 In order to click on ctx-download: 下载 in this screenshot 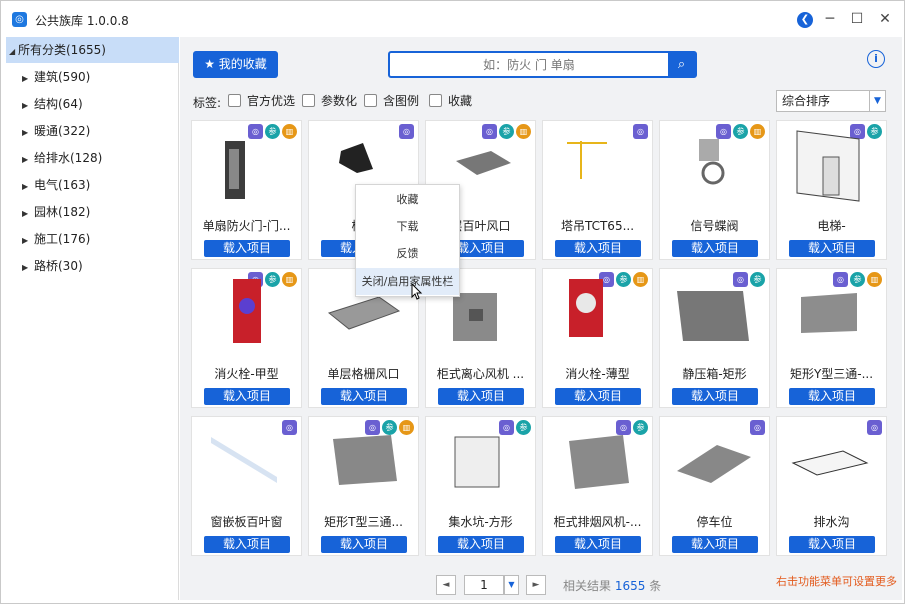, I will do `click(407, 226)`.